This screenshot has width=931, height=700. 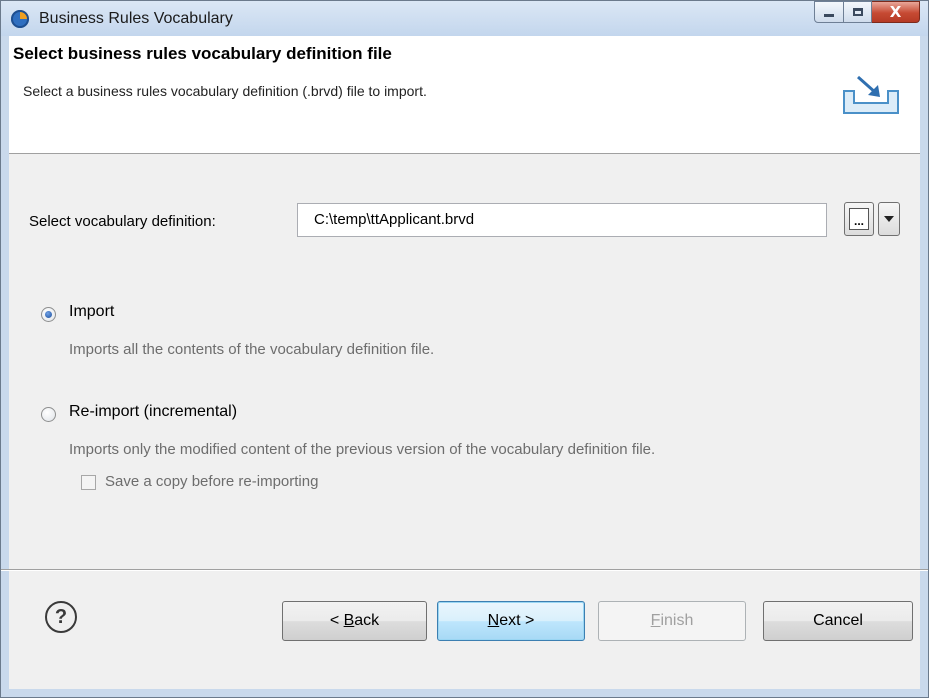 What do you see at coordinates (829, 12) in the screenshot?
I see `minimize-button` at bounding box center [829, 12].